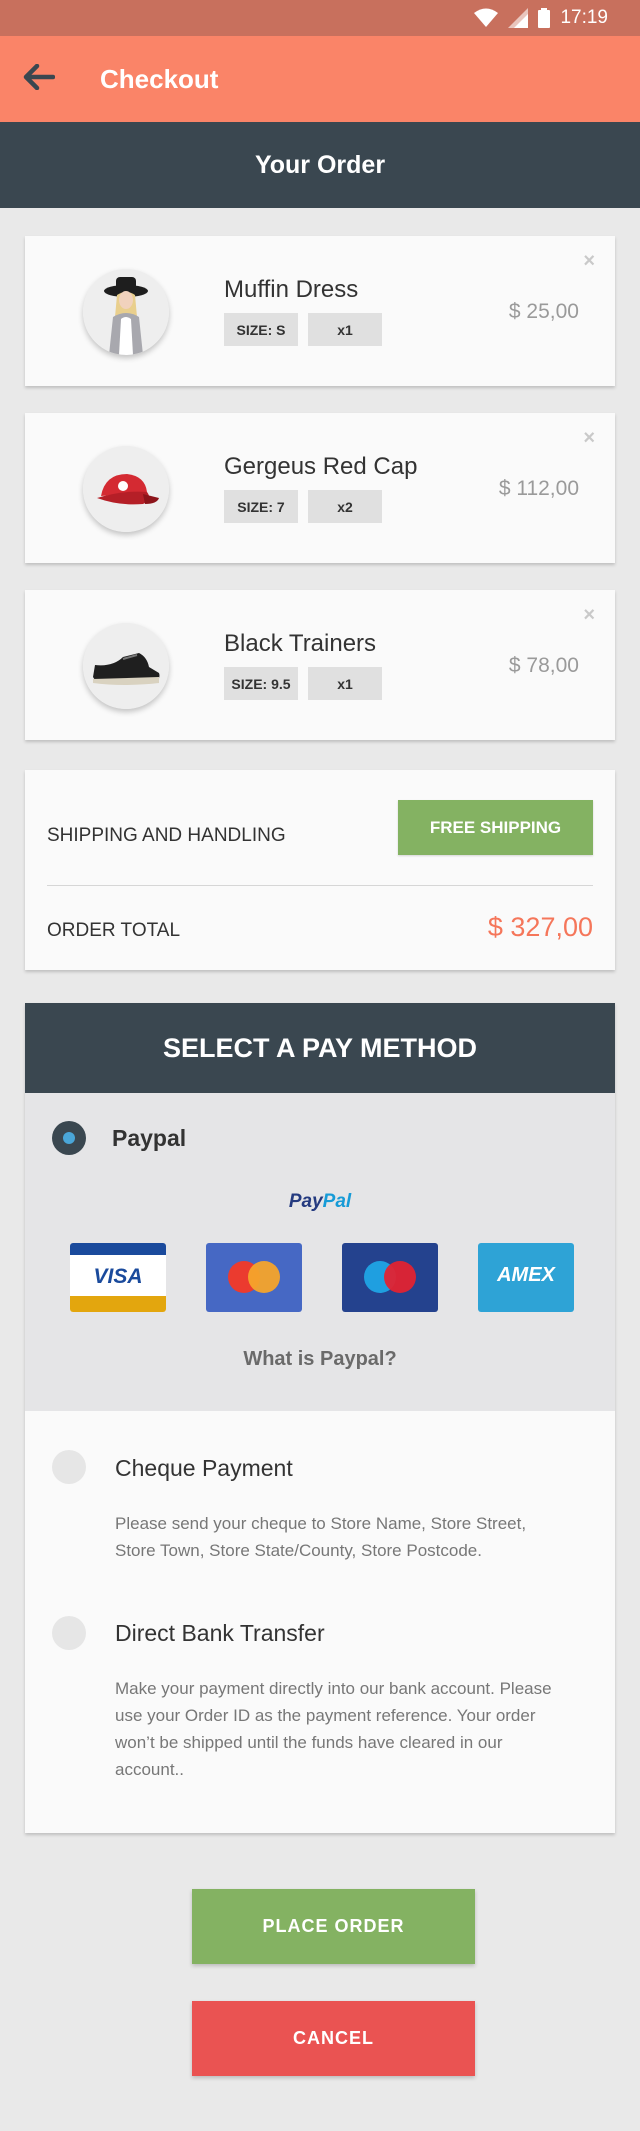 The image size is (640, 2131). What do you see at coordinates (69, 1633) in the screenshot?
I see `bank-transfer-radio` at bounding box center [69, 1633].